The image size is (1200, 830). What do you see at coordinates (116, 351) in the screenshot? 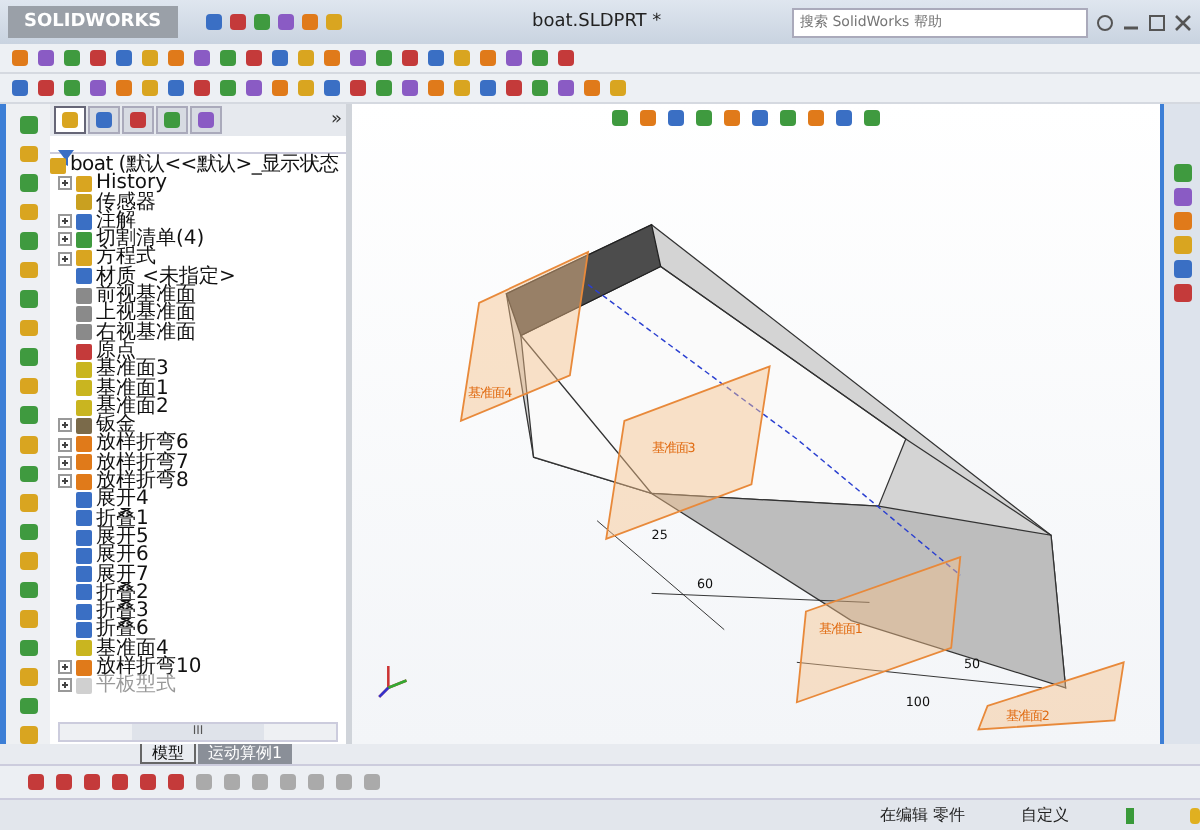
I see `tree-item: 原点` at bounding box center [116, 351].